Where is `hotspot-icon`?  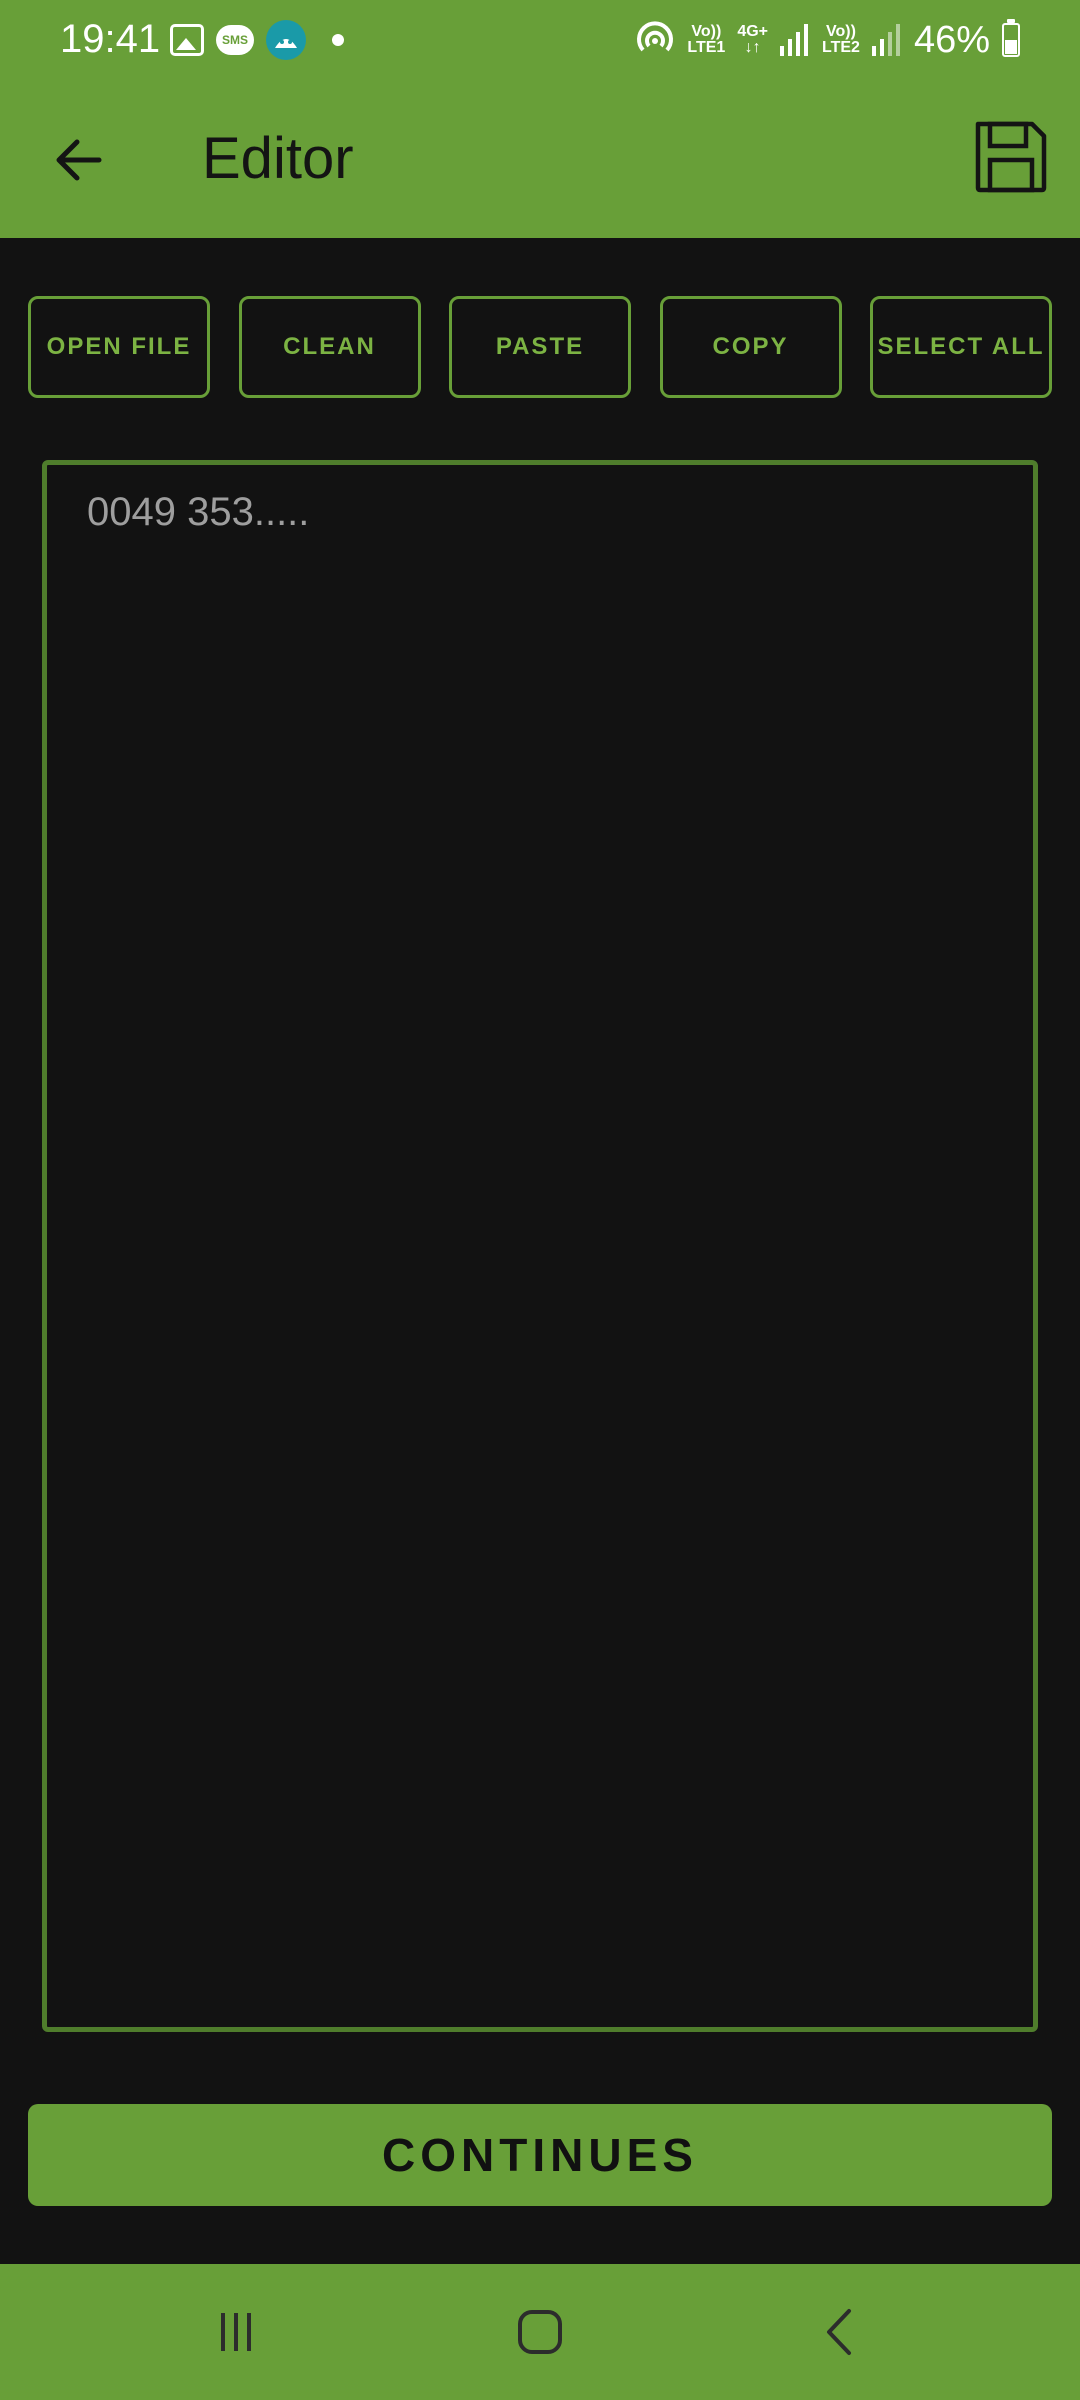
hotspot-icon is located at coordinates (655, 36).